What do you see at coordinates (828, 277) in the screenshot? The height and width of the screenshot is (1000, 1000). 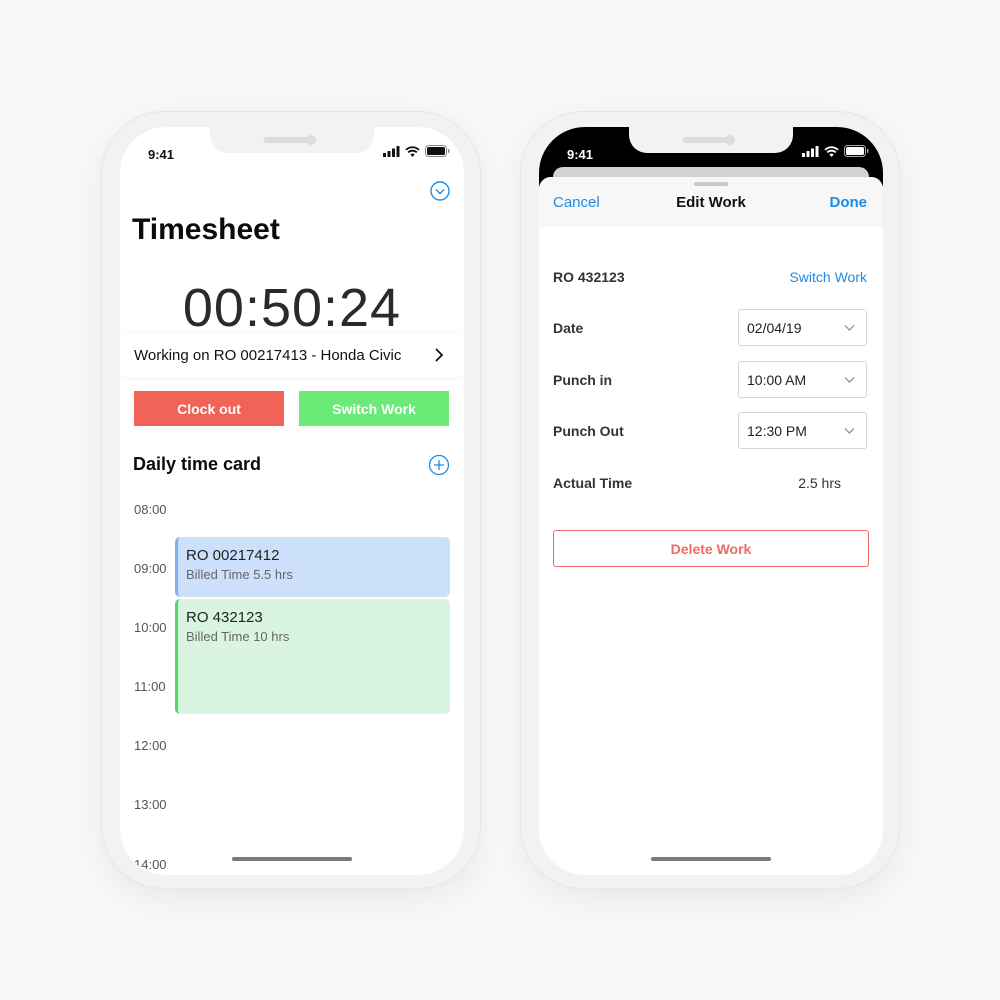 I see `switch-work-link: Switch Work` at bounding box center [828, 277].